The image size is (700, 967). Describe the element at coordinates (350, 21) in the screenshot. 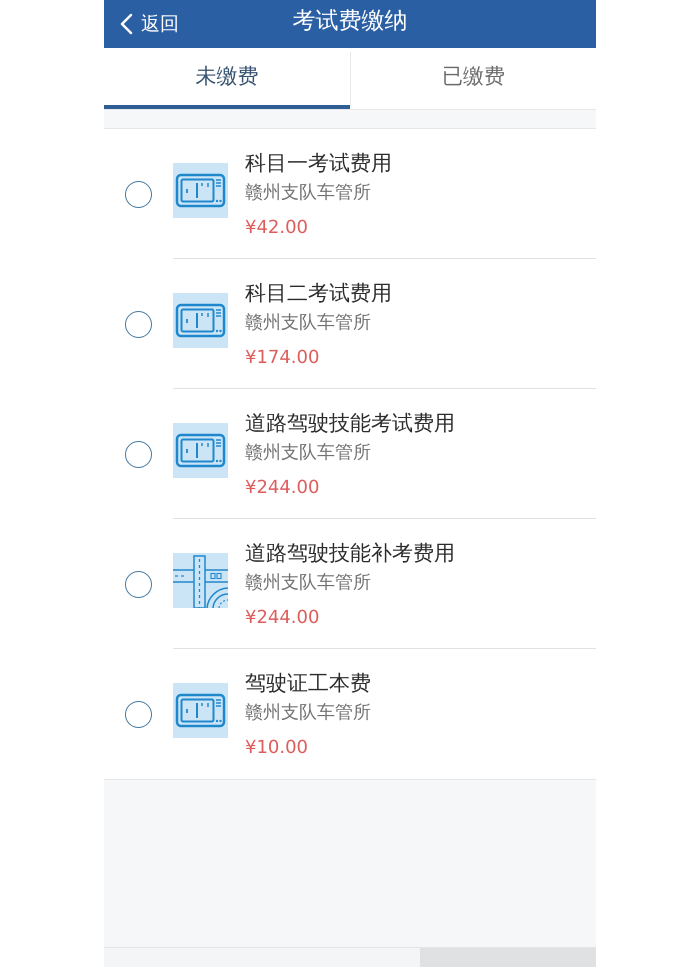

I see `page-title: 考试费缴纳` at that location.